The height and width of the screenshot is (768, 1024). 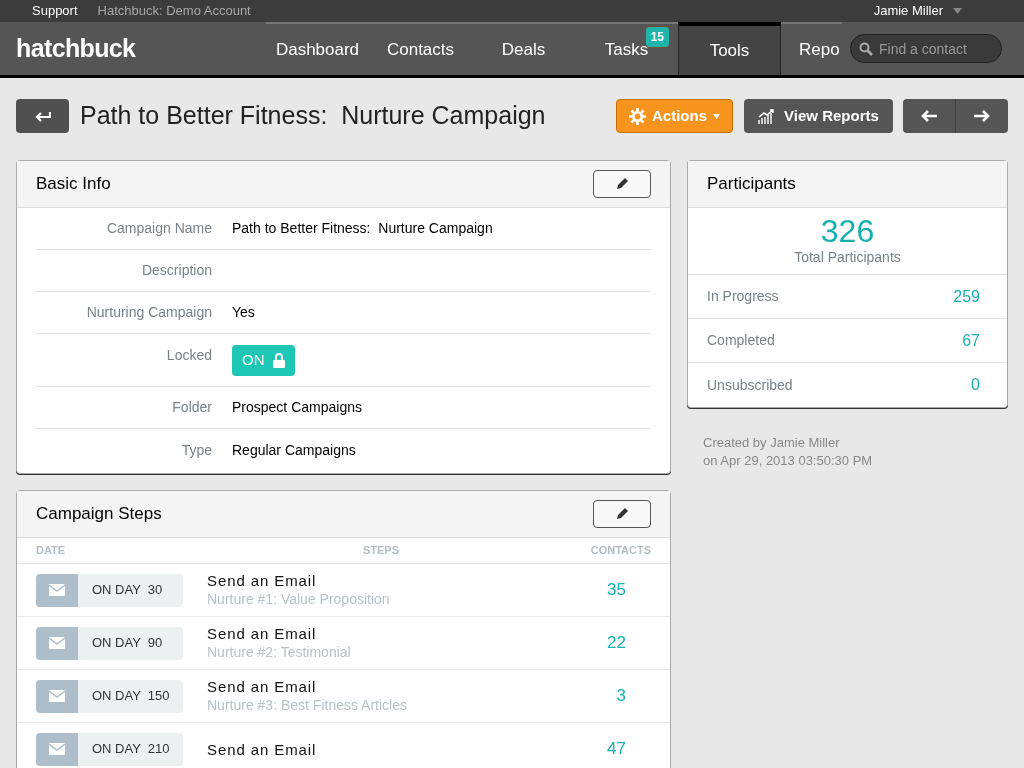 I want to click on back-arrow-icon, so click(x=42, y=116).